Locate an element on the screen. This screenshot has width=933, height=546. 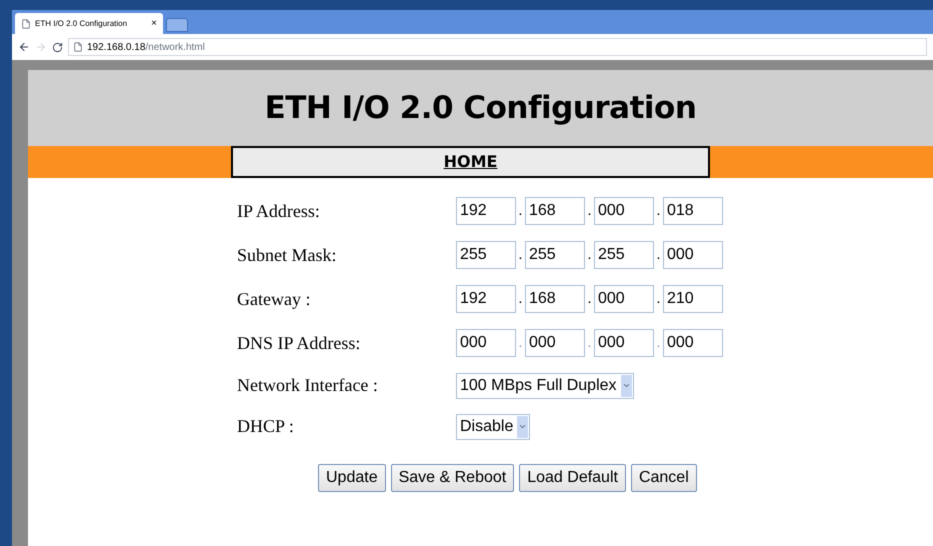
tab-title: ETH I/O 2.0 Configuration is located at coordinates (81, 24).